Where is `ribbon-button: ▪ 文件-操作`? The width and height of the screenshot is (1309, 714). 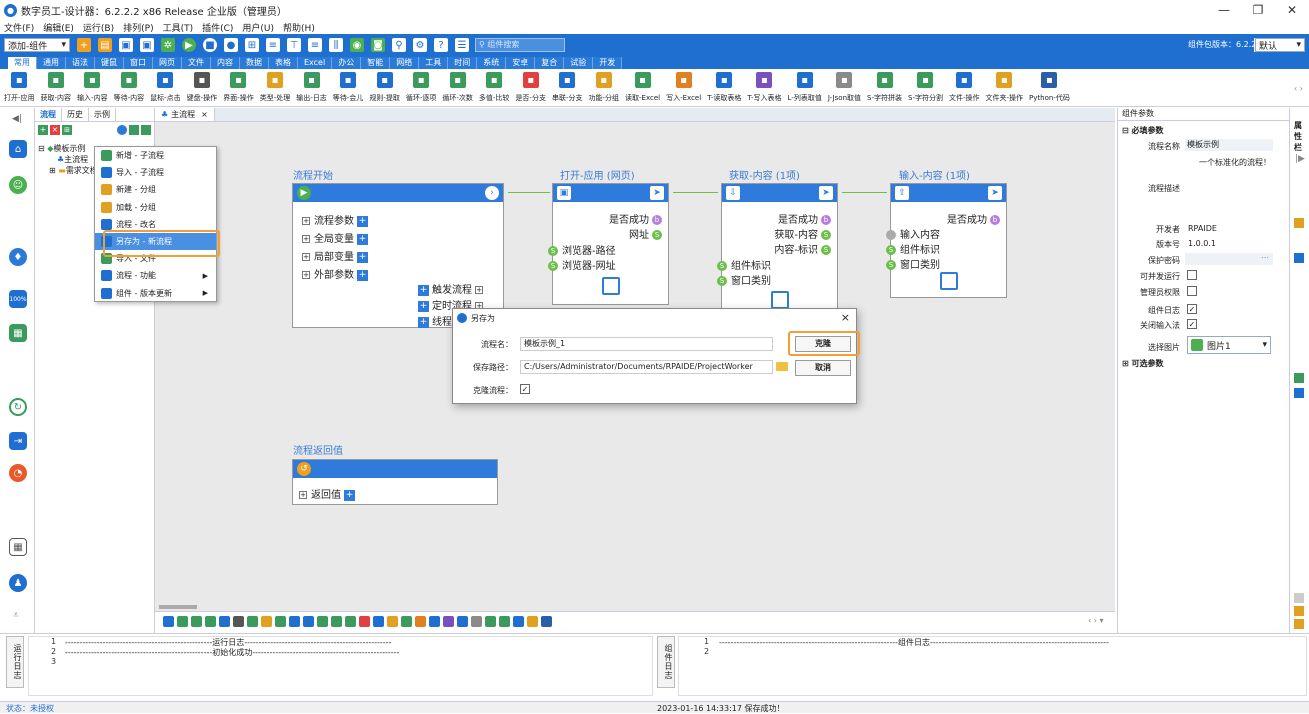
ribbon-button: ▪ 文件-操作 is located at coordinates (964, 87).